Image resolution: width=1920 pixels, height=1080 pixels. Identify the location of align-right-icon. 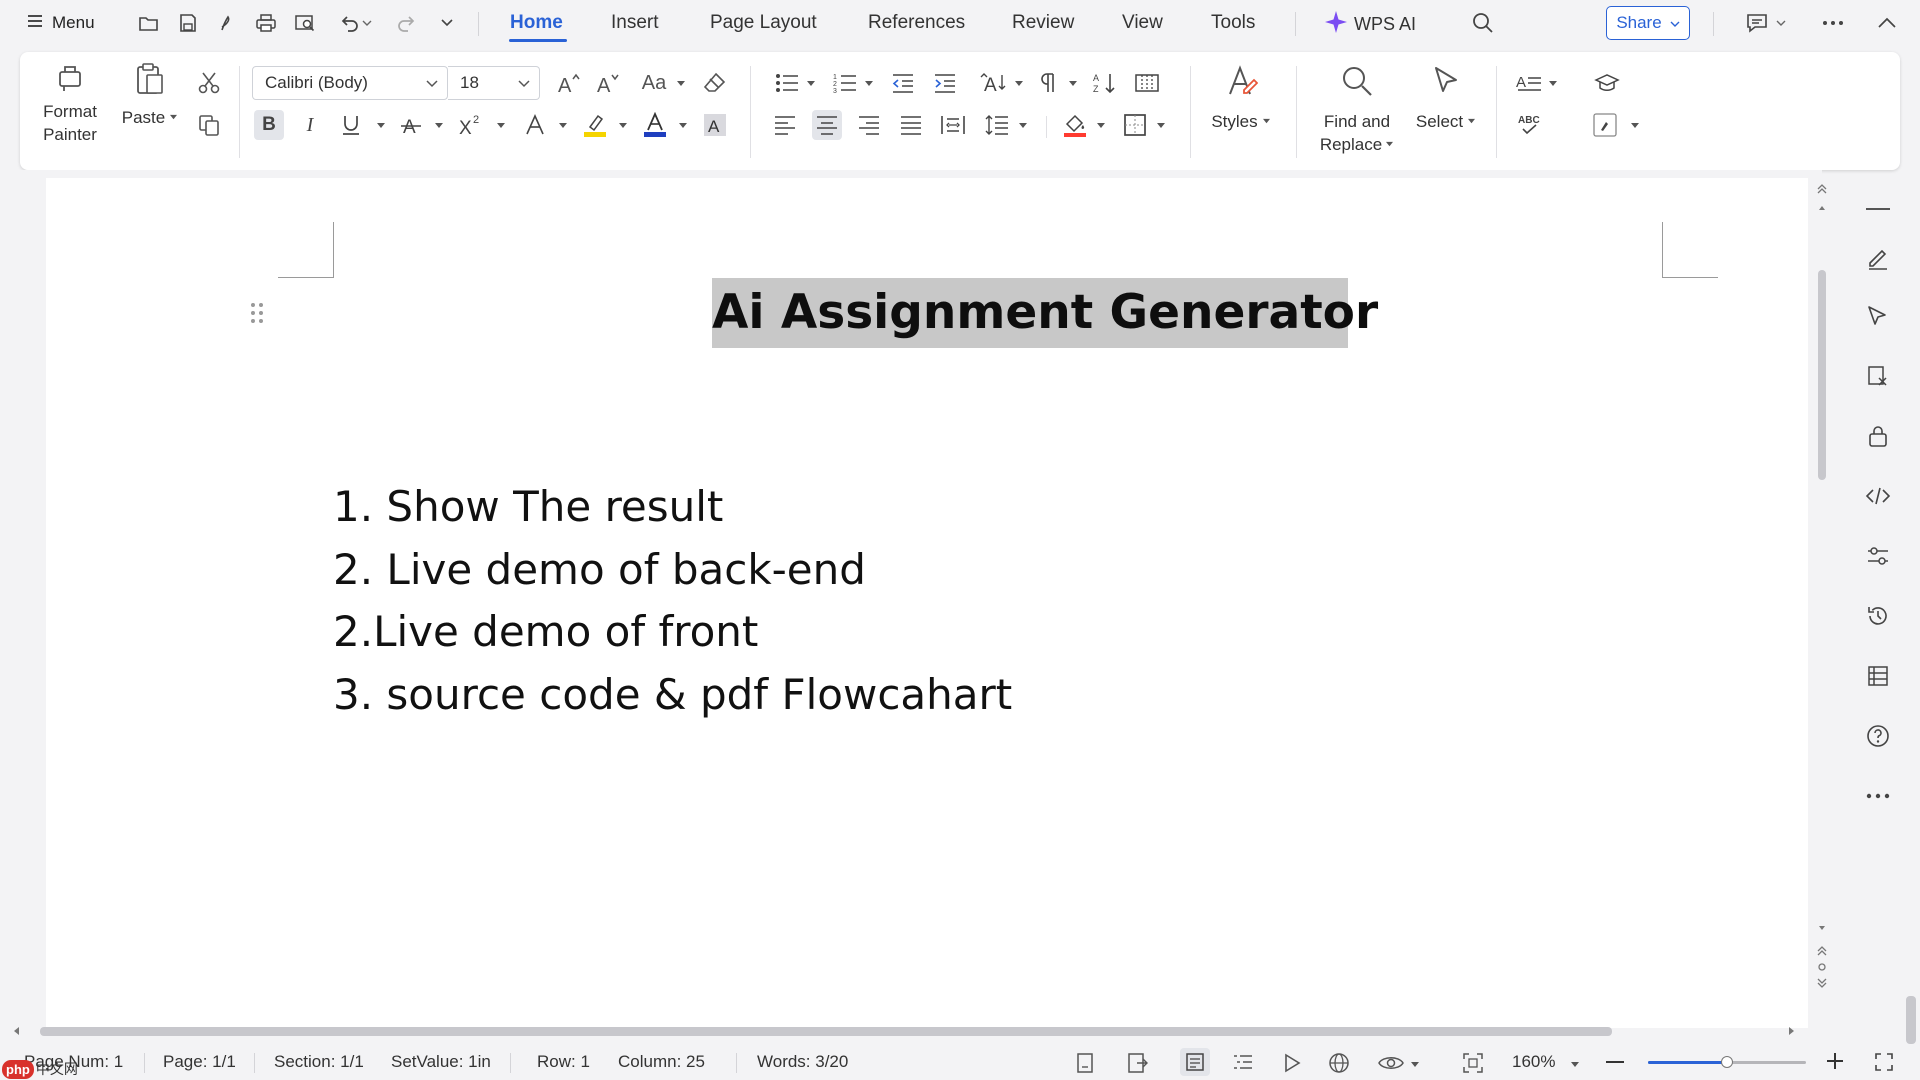
(869, 125).